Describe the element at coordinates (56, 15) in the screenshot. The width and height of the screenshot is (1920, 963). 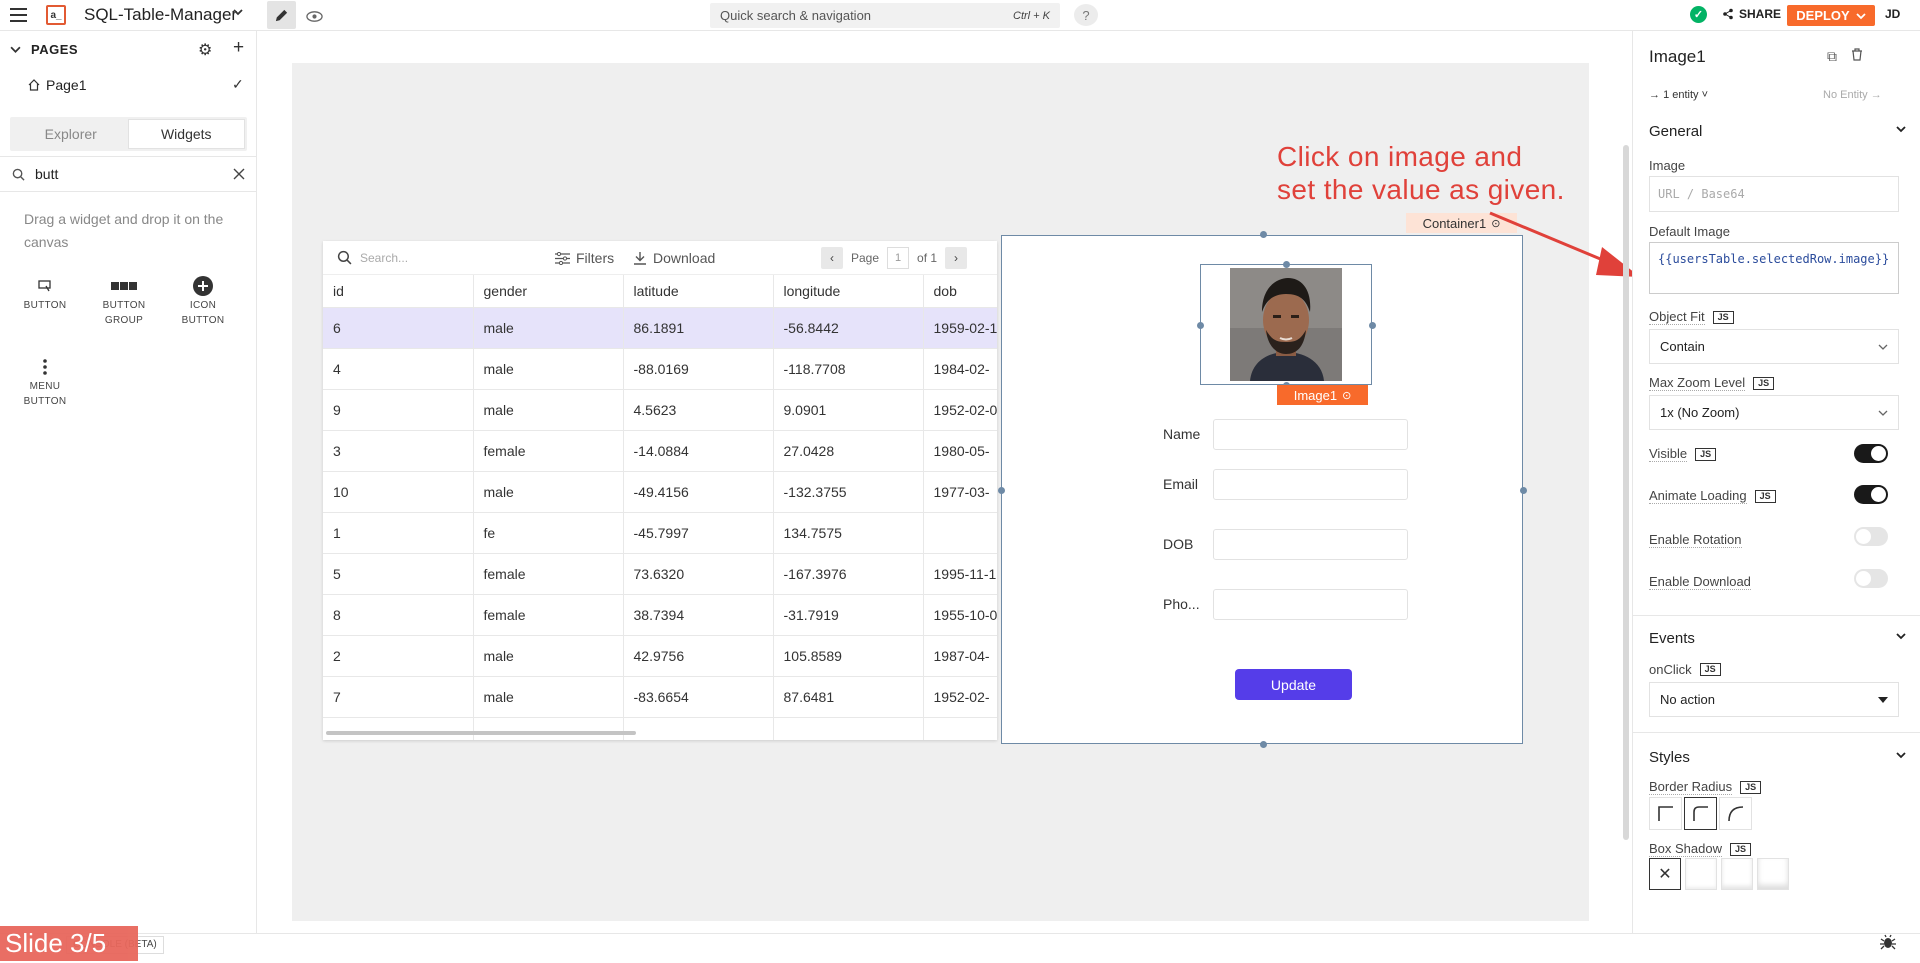
I see `app-logo: a_` at that location.